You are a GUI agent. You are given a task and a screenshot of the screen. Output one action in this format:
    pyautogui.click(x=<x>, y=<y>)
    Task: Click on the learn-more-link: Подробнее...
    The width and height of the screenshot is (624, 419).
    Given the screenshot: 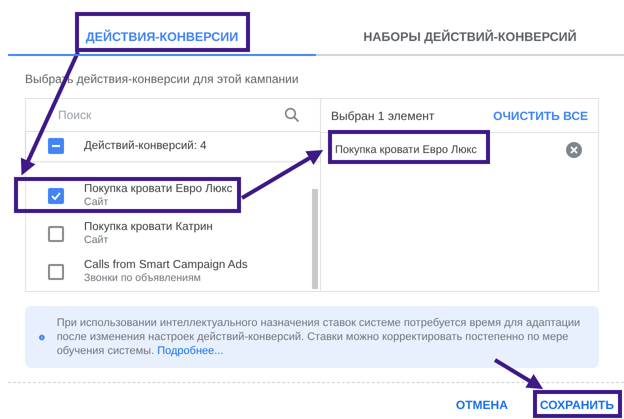 What is the action you would take?
    pyautogui.click(x=190, y=351)
    